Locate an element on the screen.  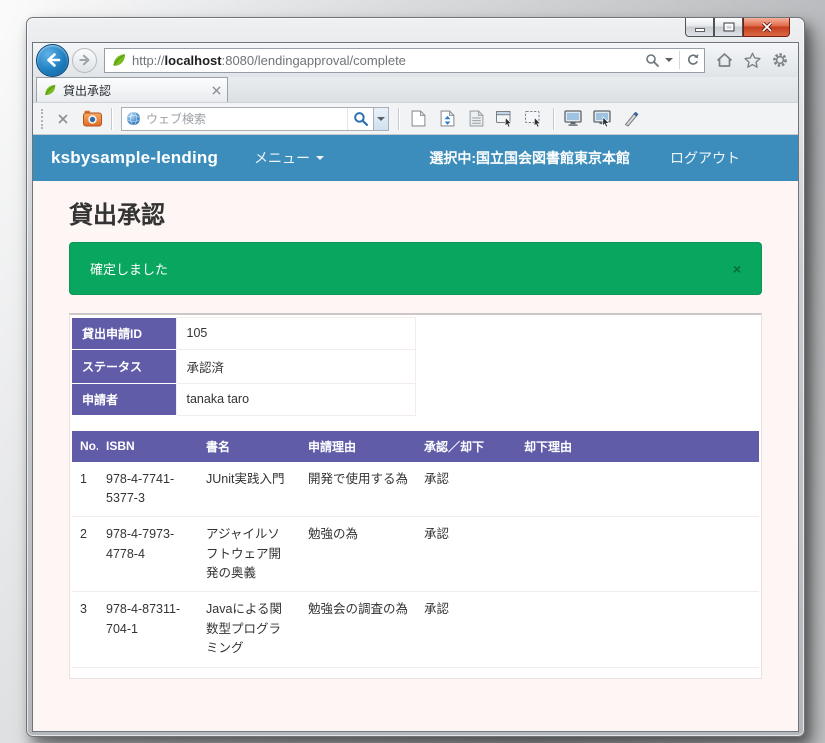
info-label: ステータス is located at coordinates (124, 366).